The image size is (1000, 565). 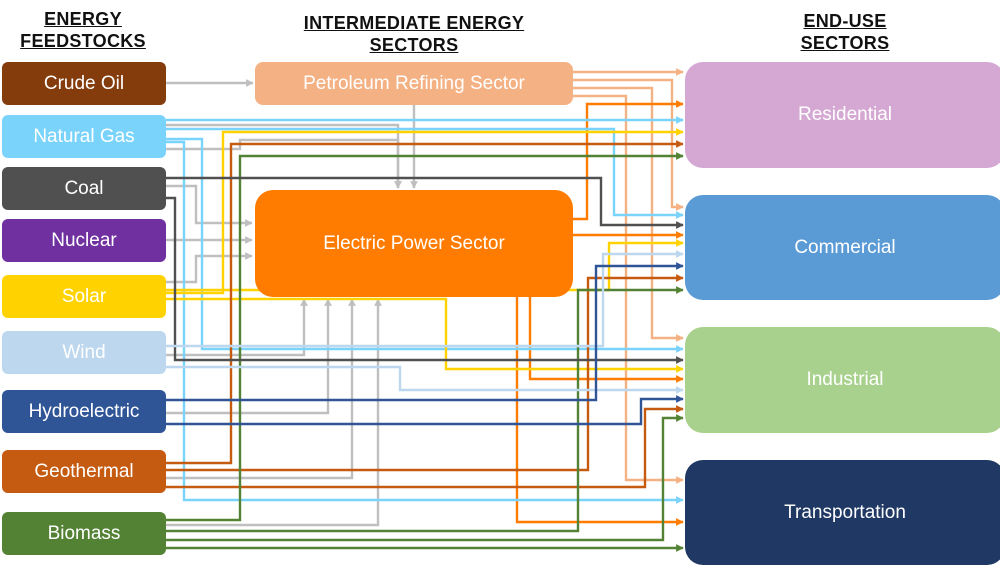 I want to click on sector-label: Electric Power Sector, so click(x=414, y=243).